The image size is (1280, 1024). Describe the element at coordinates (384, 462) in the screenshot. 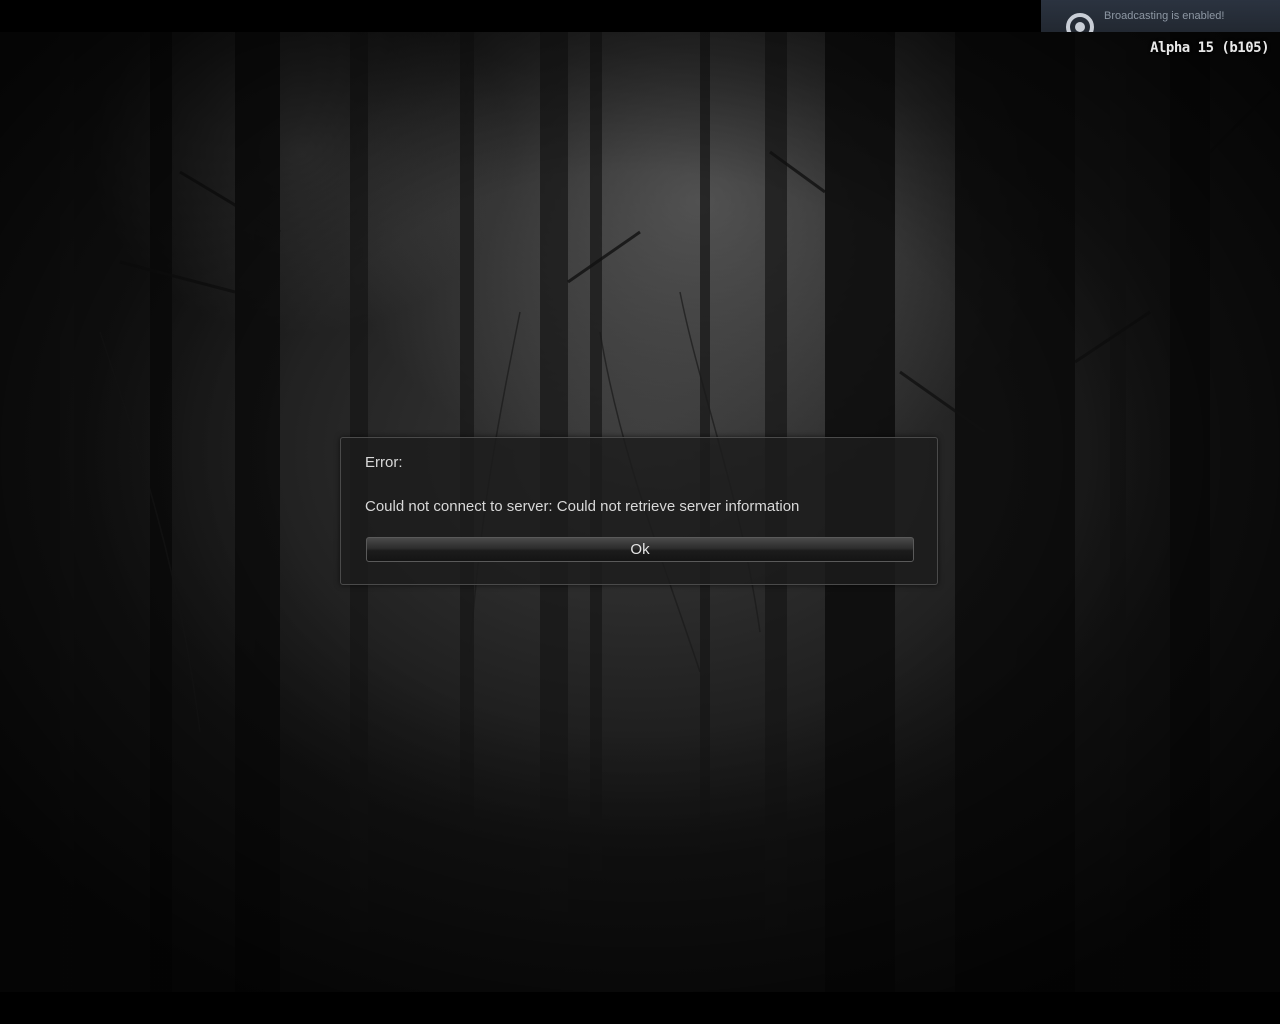

I see `dialog-title: Error:` at that location.